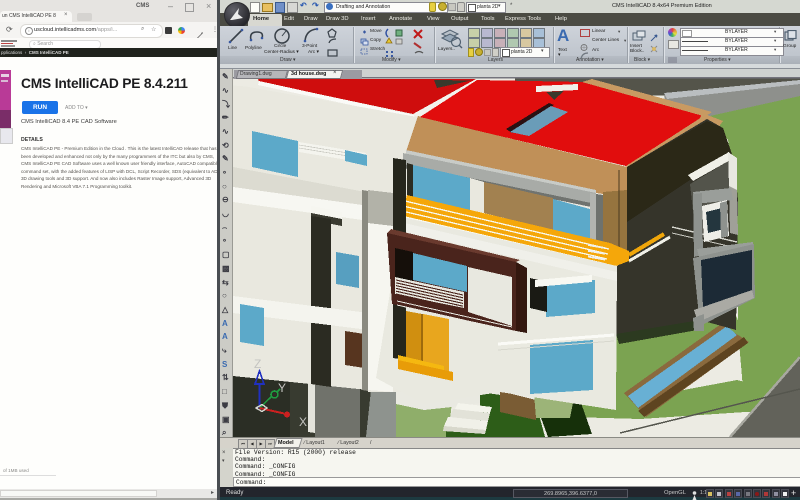  Describe the element at coordinates (257, 364) in the screenshot. I see `svg-text: Z` at that location.